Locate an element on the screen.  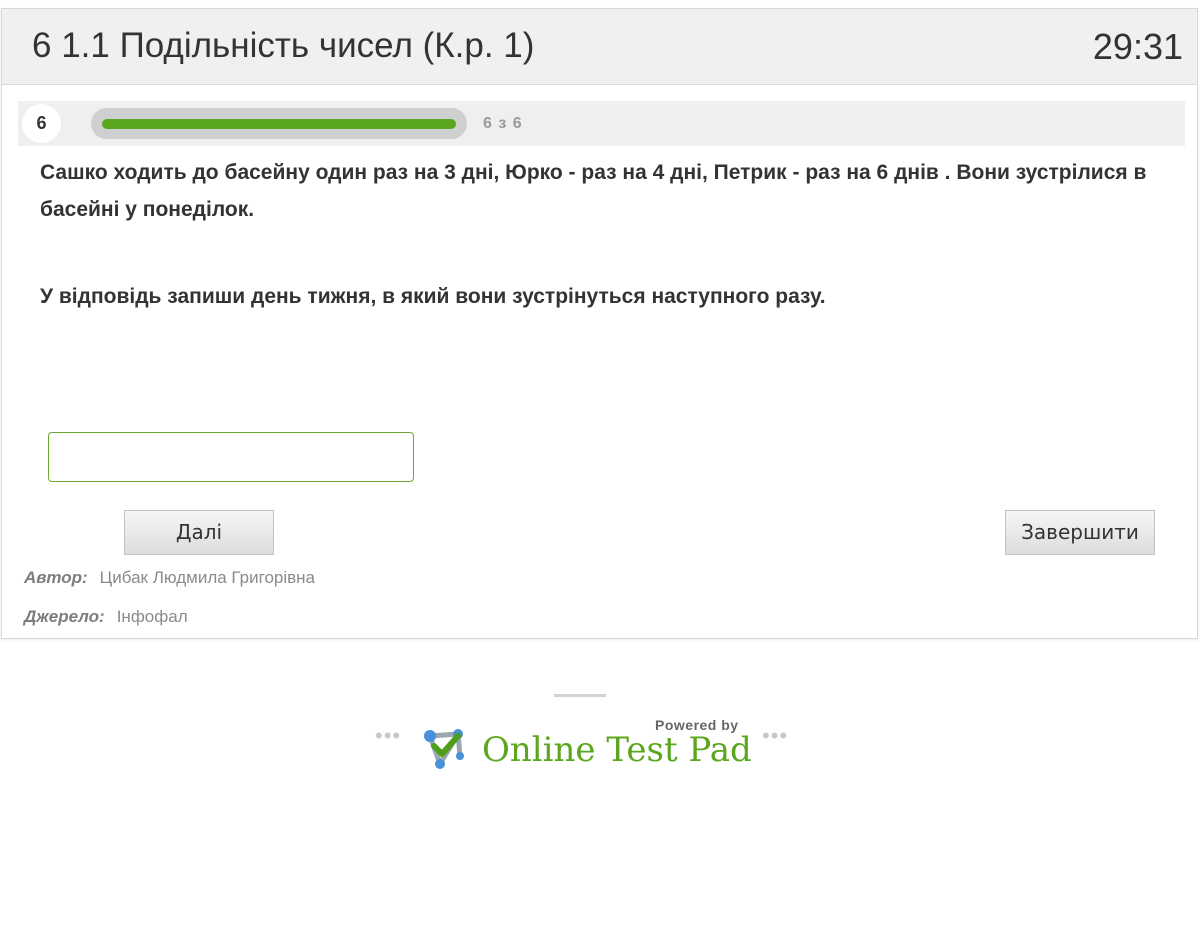
progress-row: 6 6 з 6 is located at coordinates (601, 123).